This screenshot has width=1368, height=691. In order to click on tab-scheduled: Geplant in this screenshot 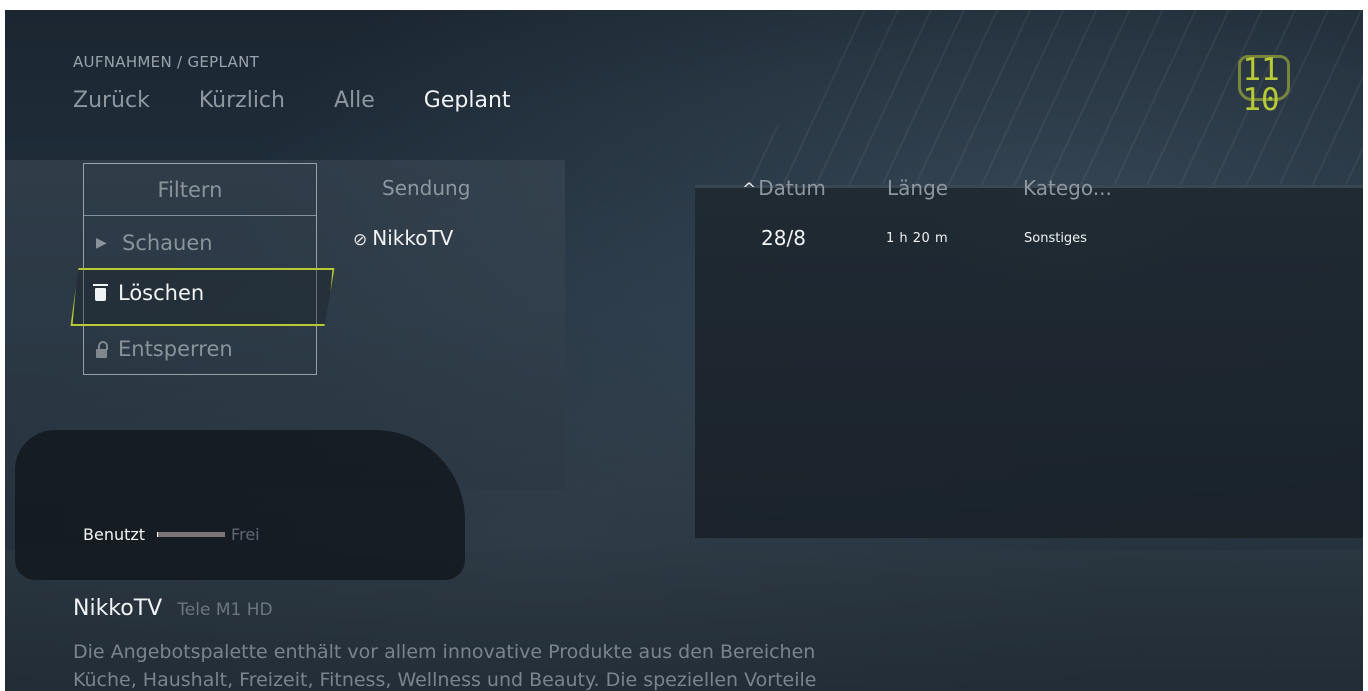, I will do `click(467, 100)`.